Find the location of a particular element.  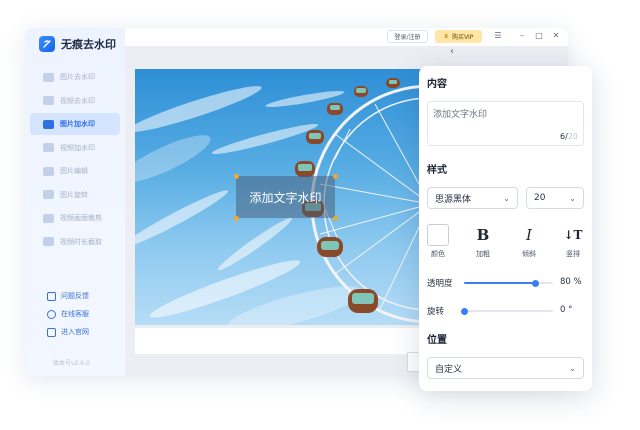

sidebar-item-label: 视频画面裁剪 is located at coordinates (81, 218).